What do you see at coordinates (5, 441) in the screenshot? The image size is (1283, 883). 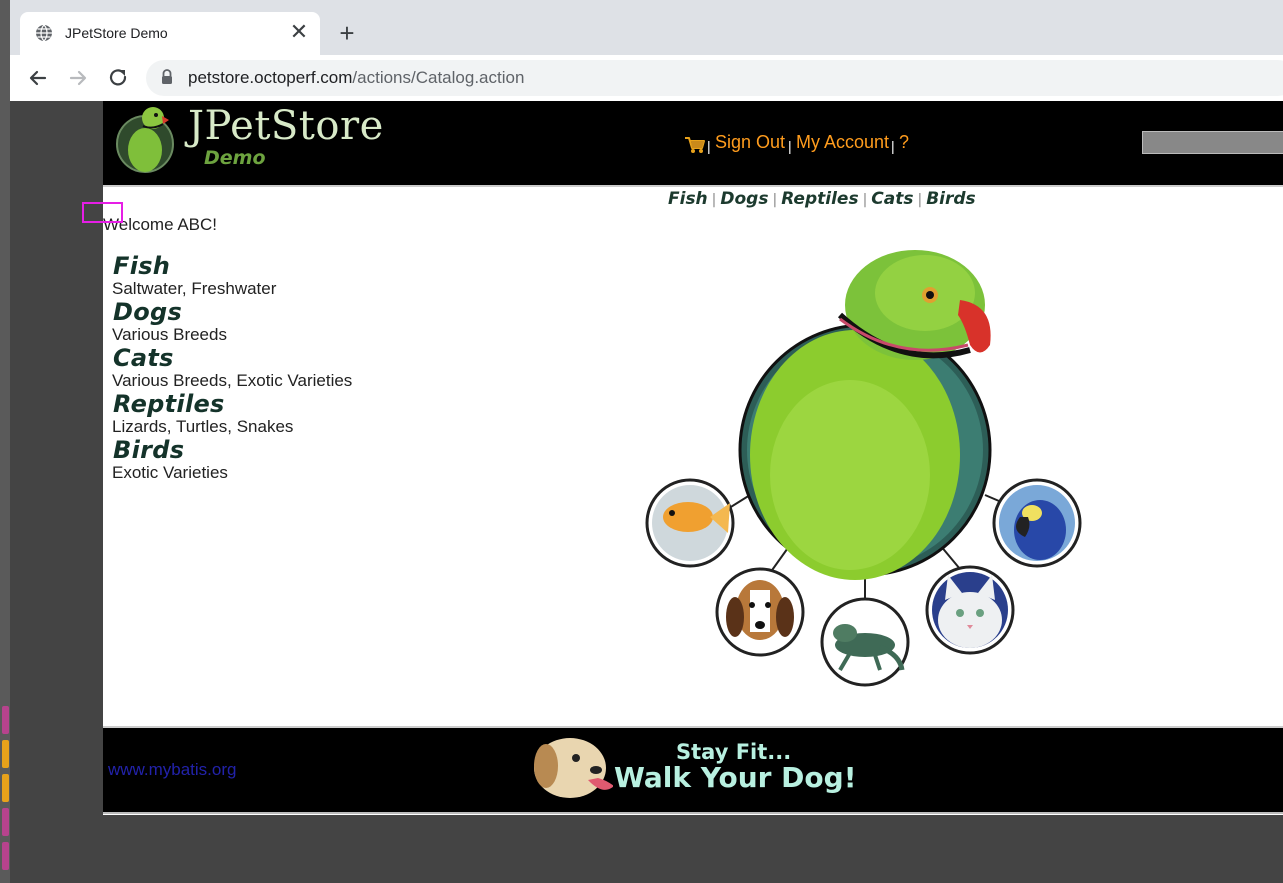 I see `background-app-strip` at bounding box center [5, 441].